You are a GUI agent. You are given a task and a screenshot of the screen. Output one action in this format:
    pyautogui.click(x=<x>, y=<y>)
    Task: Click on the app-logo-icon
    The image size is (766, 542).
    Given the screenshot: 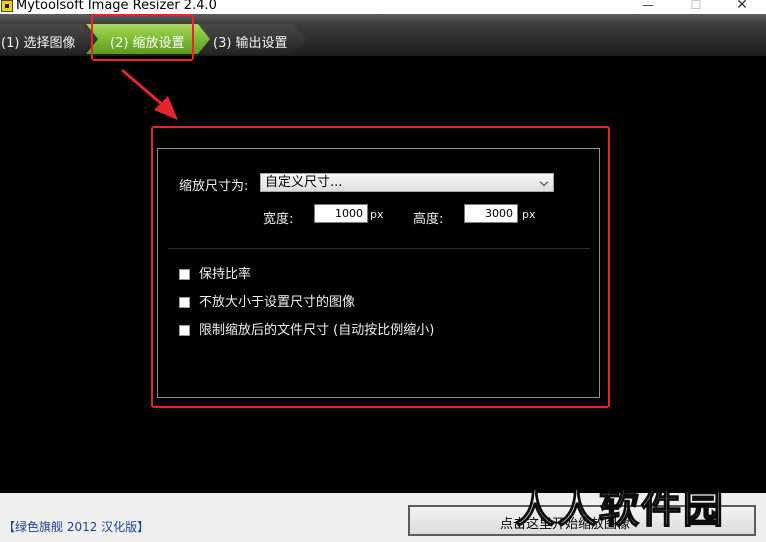 What is the action you would take?
    pyautogui.click(x=7, y=6)
    